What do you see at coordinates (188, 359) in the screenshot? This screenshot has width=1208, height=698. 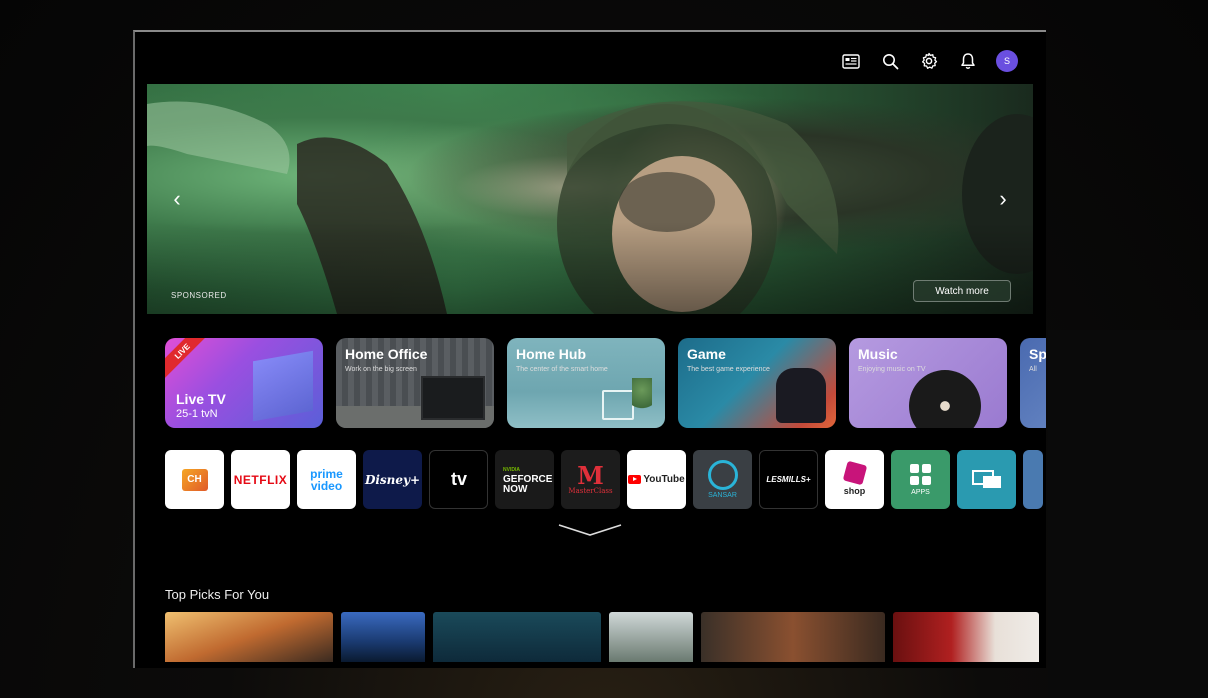 I see `live-badge: LIVE` at bounding box center [188, 359].